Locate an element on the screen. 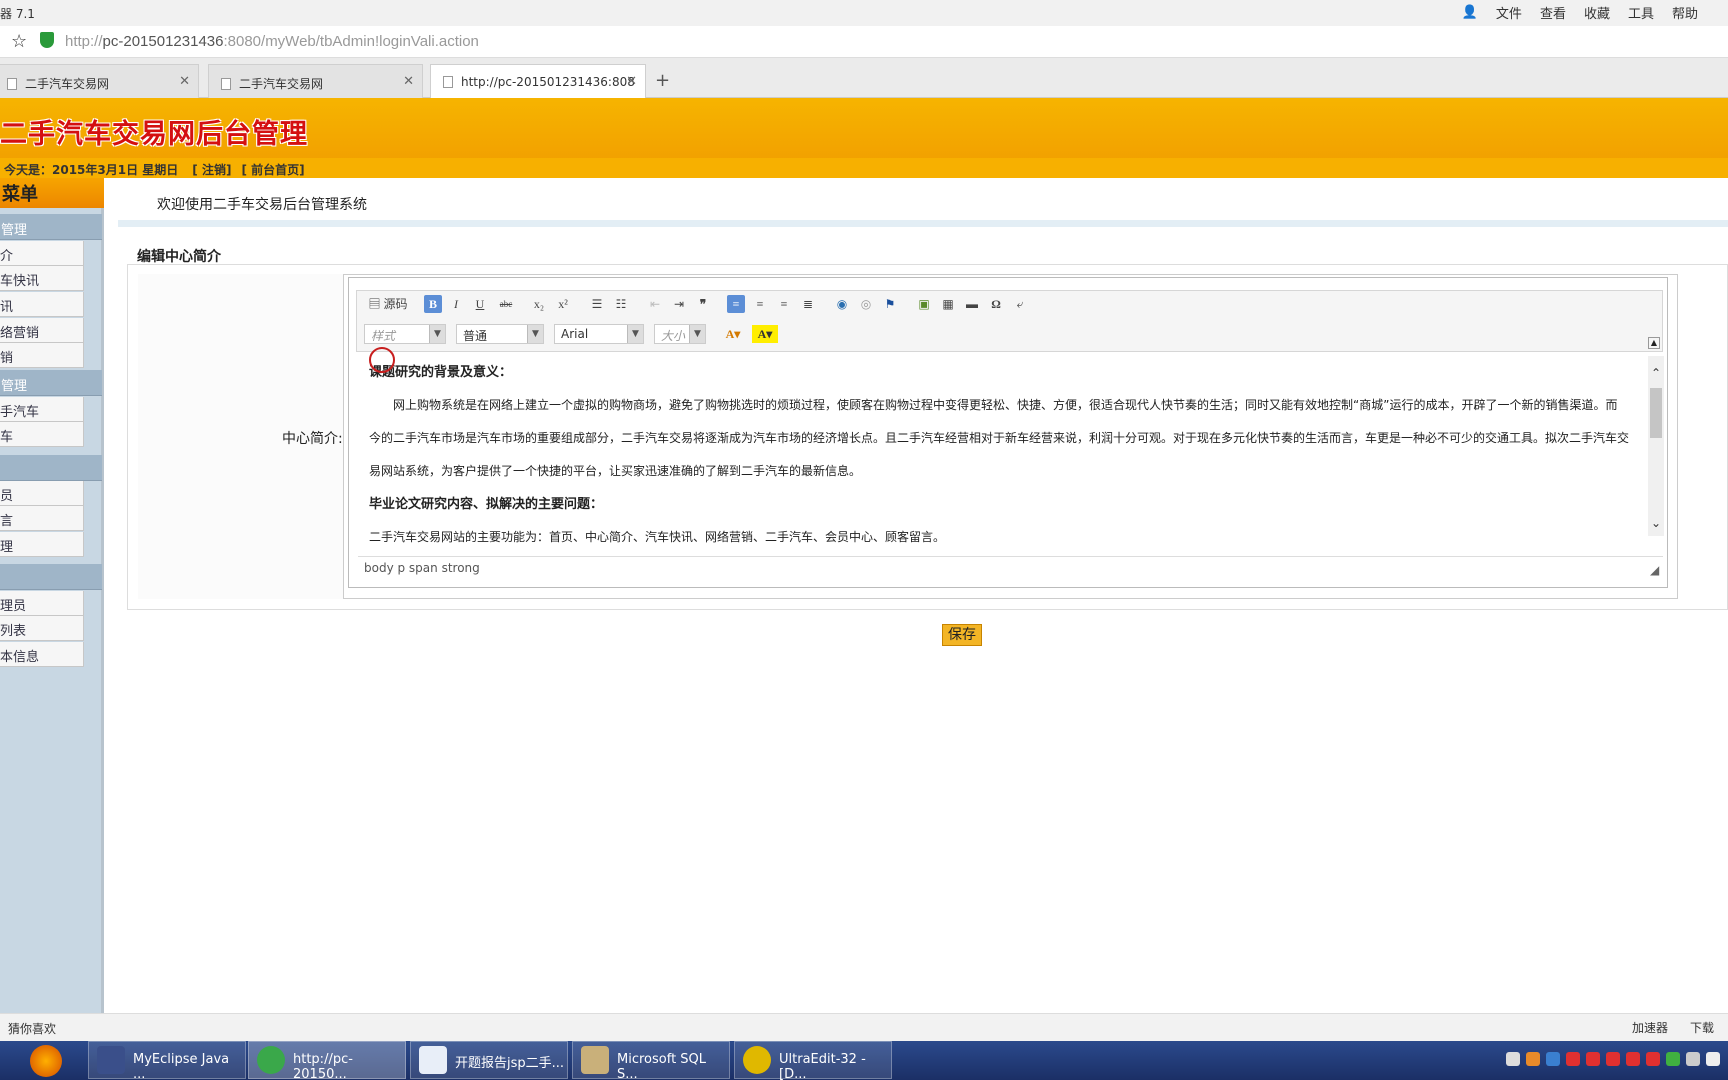 The image size is (1728, 1080). sidebar-item: 车 is located at coordinates (42, 434).